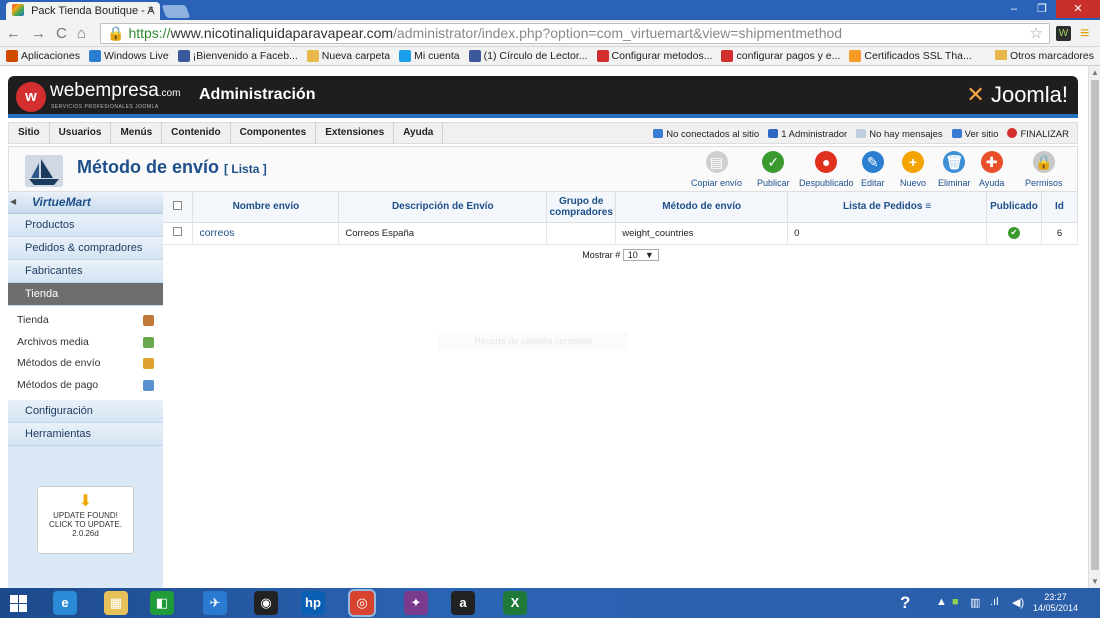  I want to click on unpublish-button: ● Despublicado, so click(826, 169).